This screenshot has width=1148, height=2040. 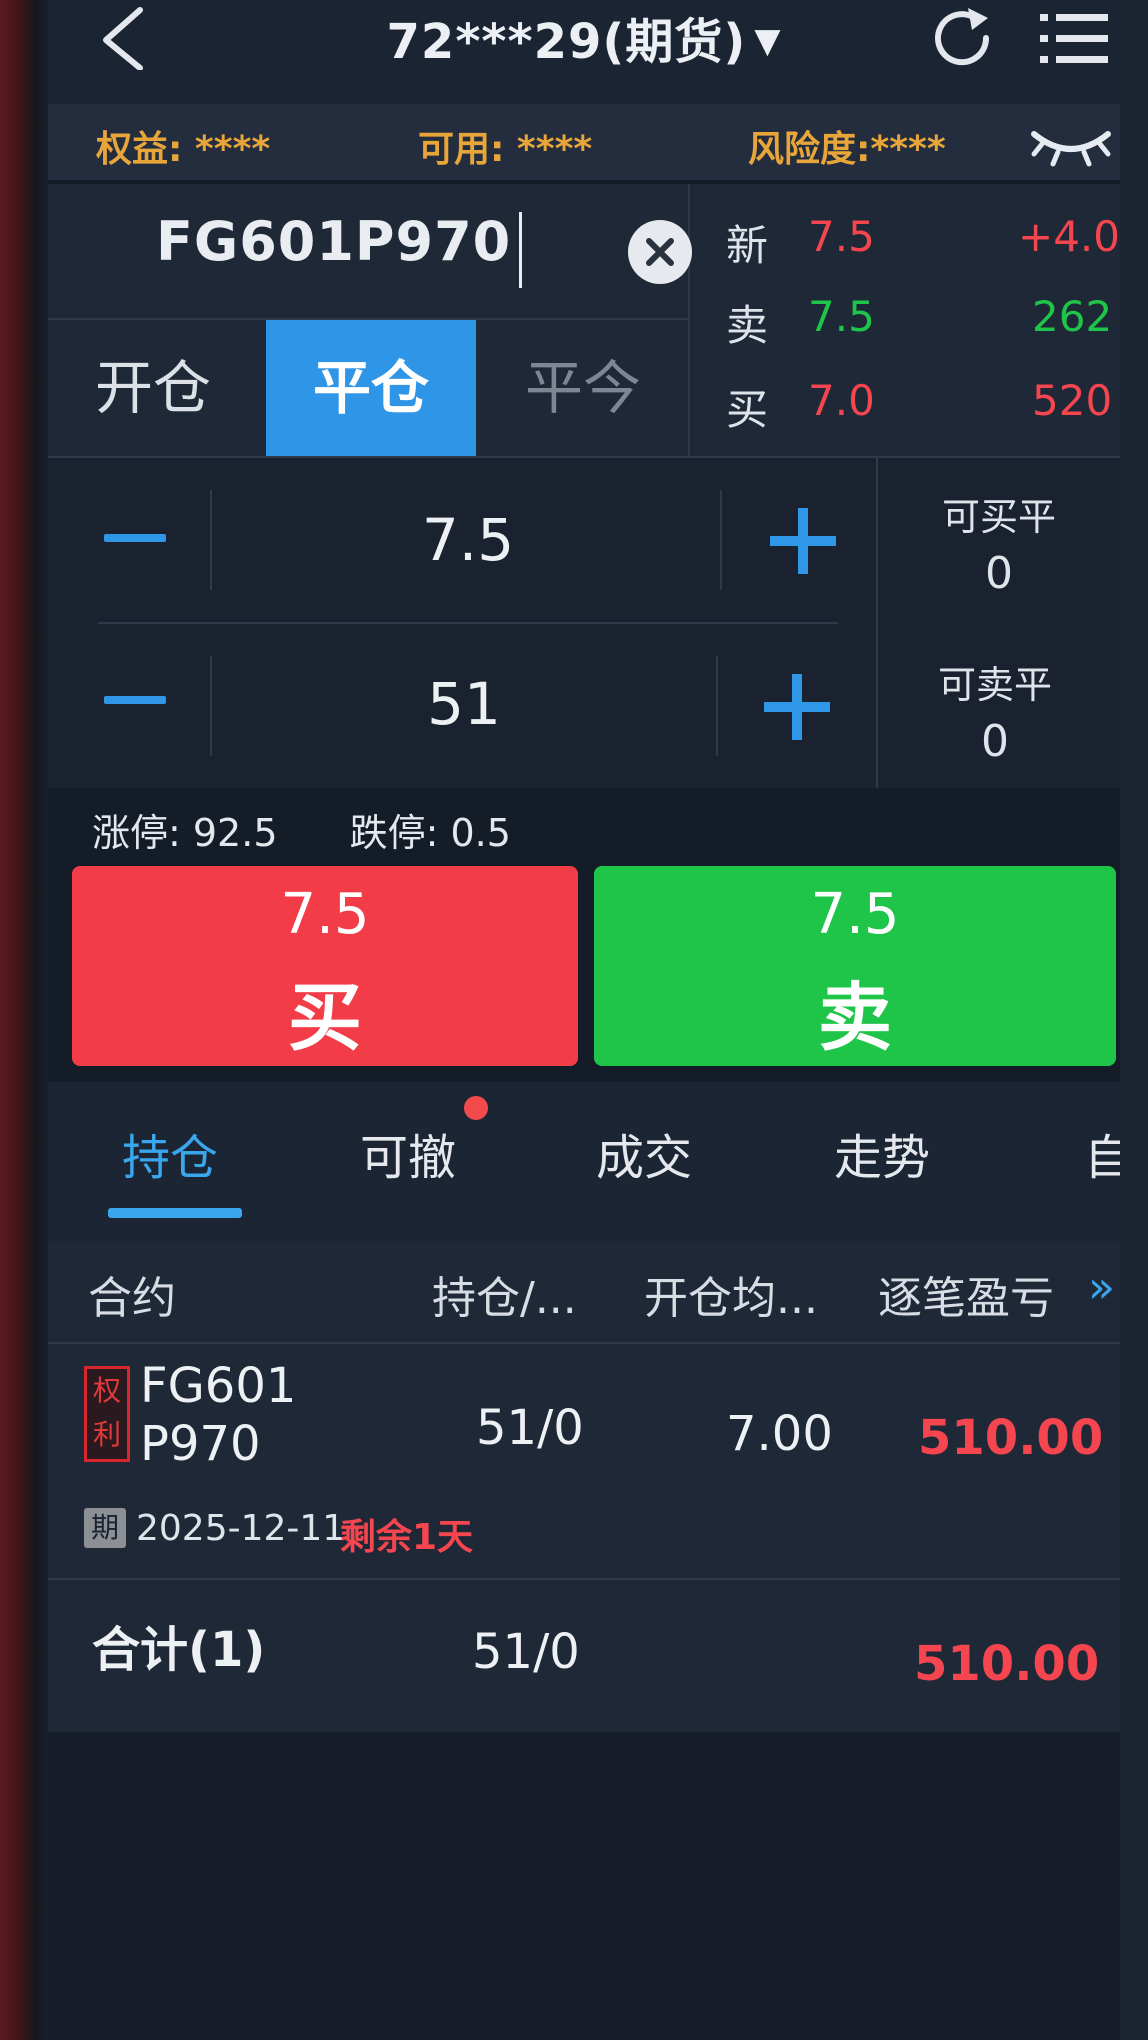 I want to click on active-tab-indicator, so click(x=175, y=1213).